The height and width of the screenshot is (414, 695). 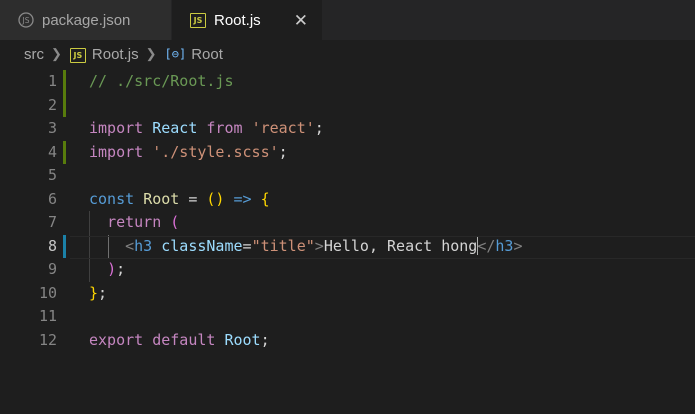 What do you see at coordinates (52, 104) in the screenshot?
I see `line-number: 2` at bounding box center [52, 104].